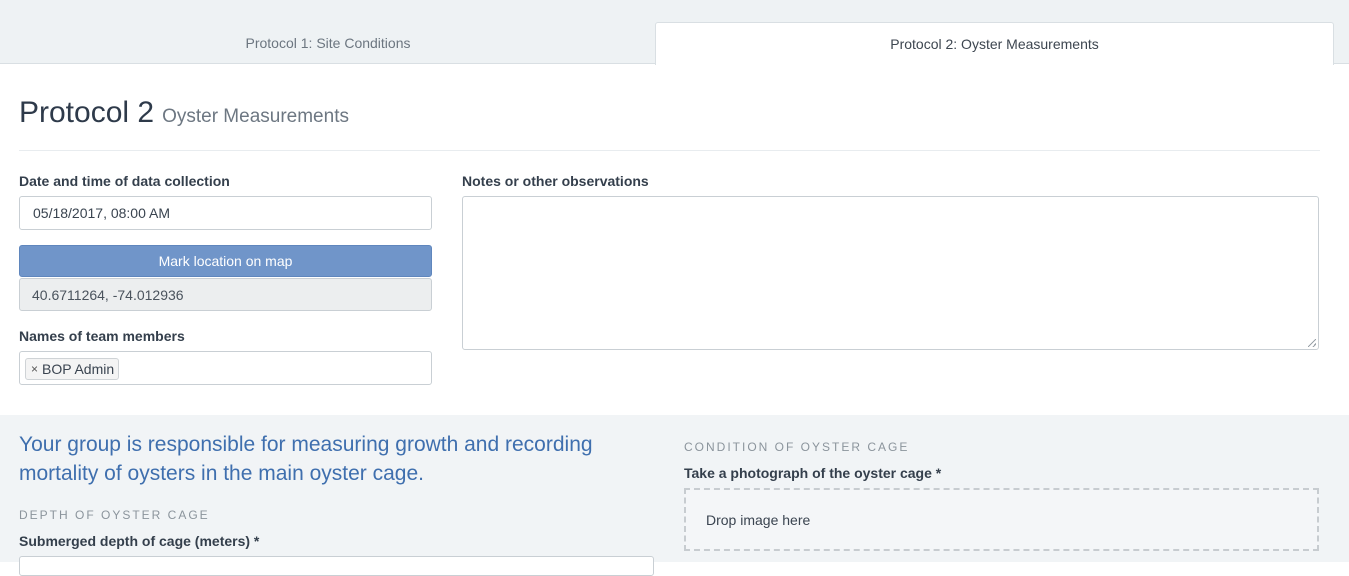 The image size is (1349, 576). I want to click on close-icon: ×, so click(34, 369).